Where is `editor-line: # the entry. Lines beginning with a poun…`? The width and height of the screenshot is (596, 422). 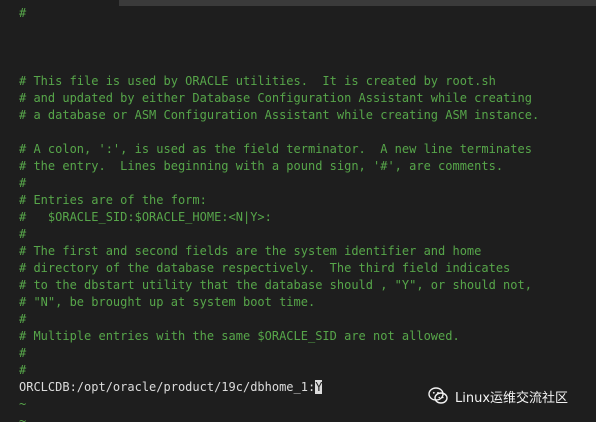 editor-line: # the entry. Lines beginning with a poun… is located at coordinates (261, 166).